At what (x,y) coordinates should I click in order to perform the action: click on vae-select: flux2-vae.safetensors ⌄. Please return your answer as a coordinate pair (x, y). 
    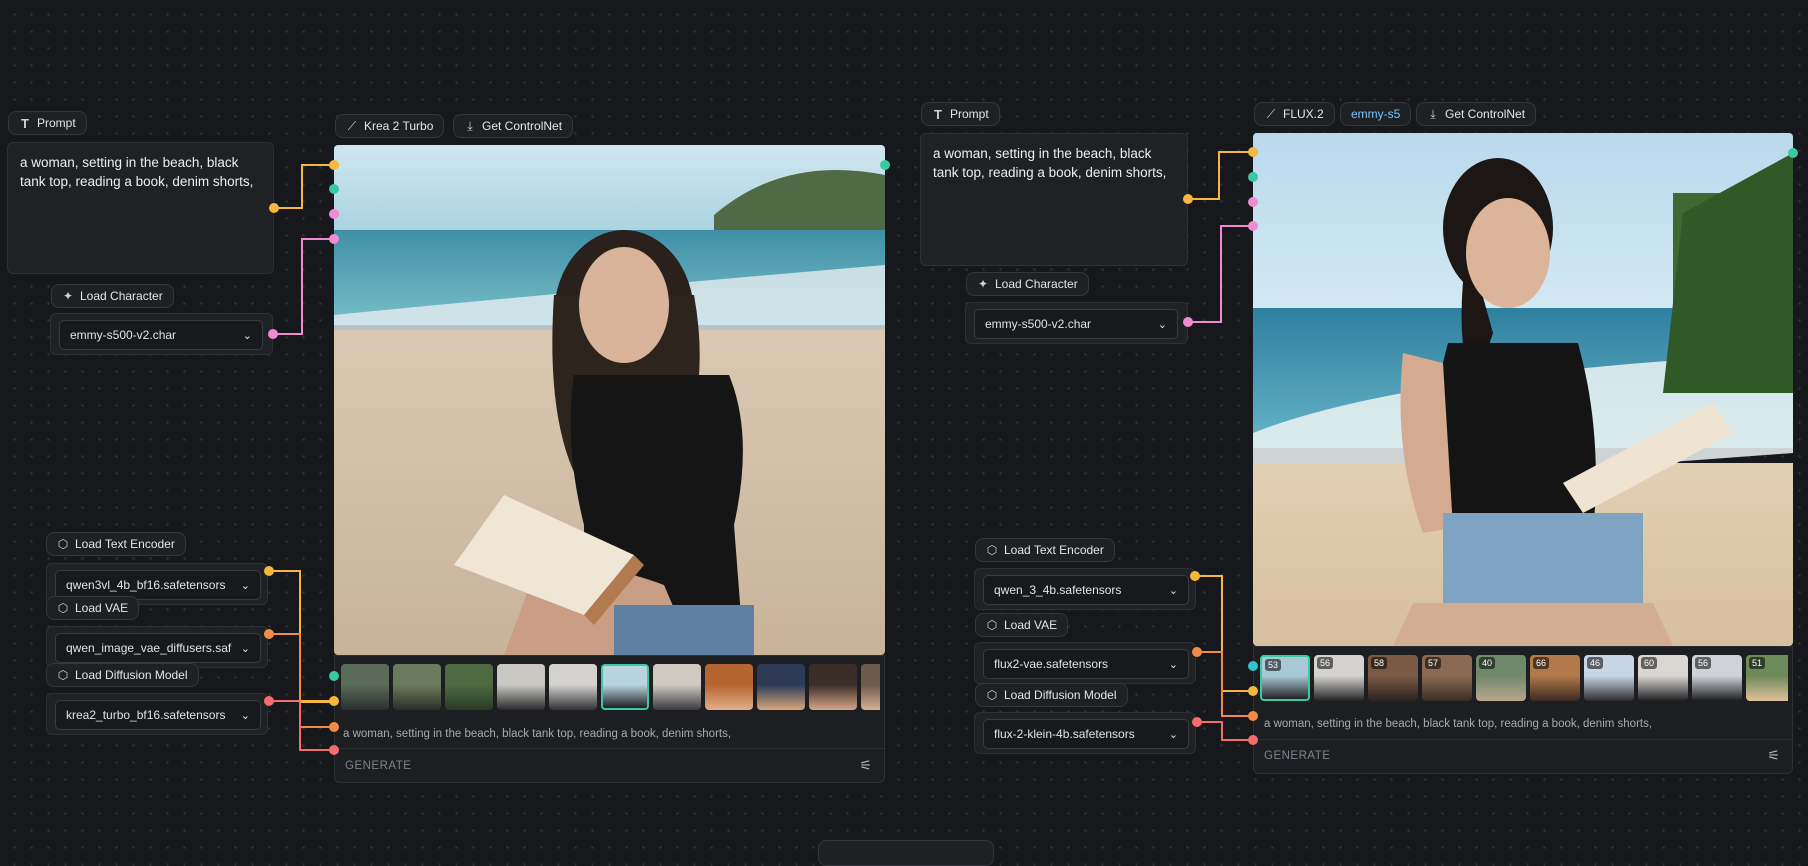
    Looking at the image, I should click on (1086, 664).